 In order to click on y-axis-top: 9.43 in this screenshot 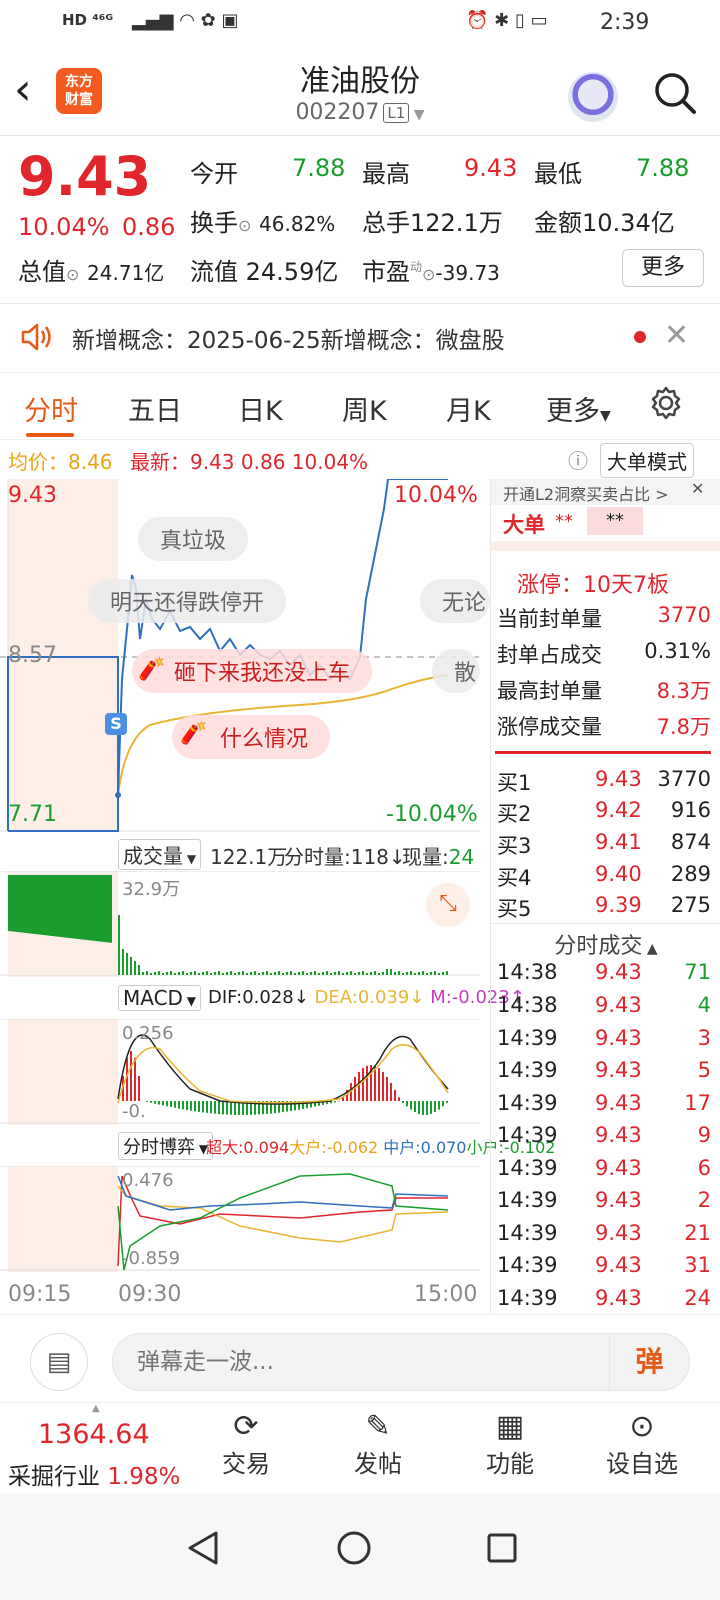, I will do `click(32, 495)`.